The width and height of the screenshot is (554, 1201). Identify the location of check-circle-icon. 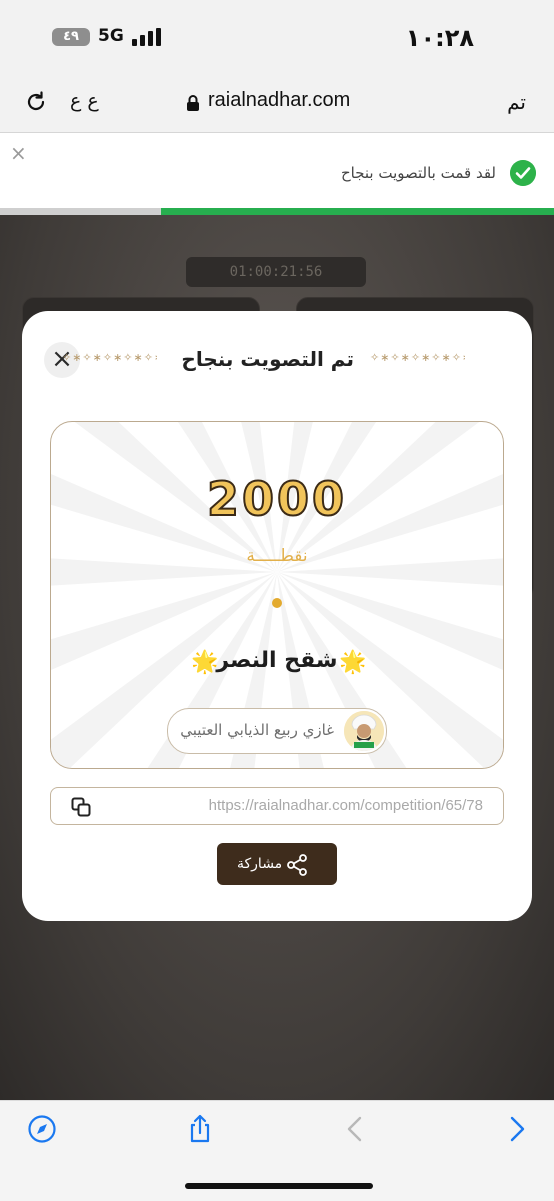
(523, 173).